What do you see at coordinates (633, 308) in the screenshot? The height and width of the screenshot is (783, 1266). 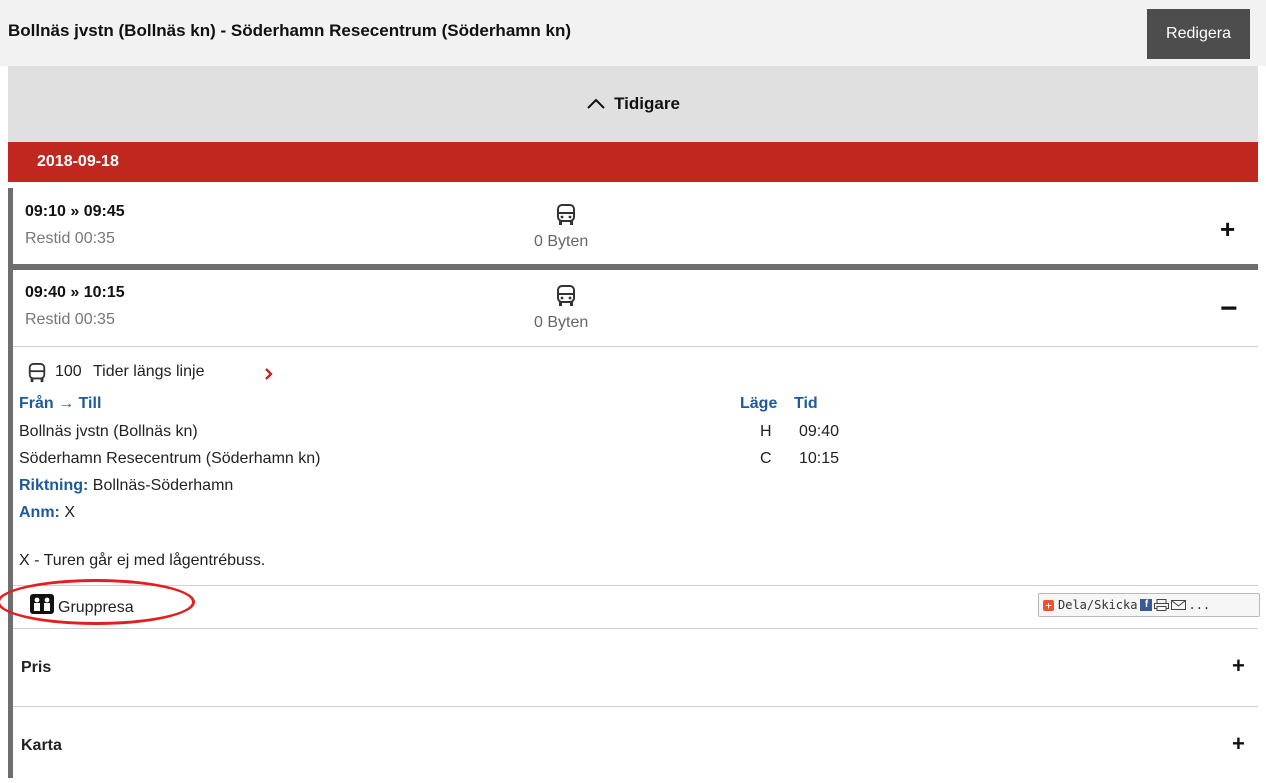 I see `trip-row: 09:40 » 10:15 Restid 00:35 0 Byten −` at bounding box center [633, 308].